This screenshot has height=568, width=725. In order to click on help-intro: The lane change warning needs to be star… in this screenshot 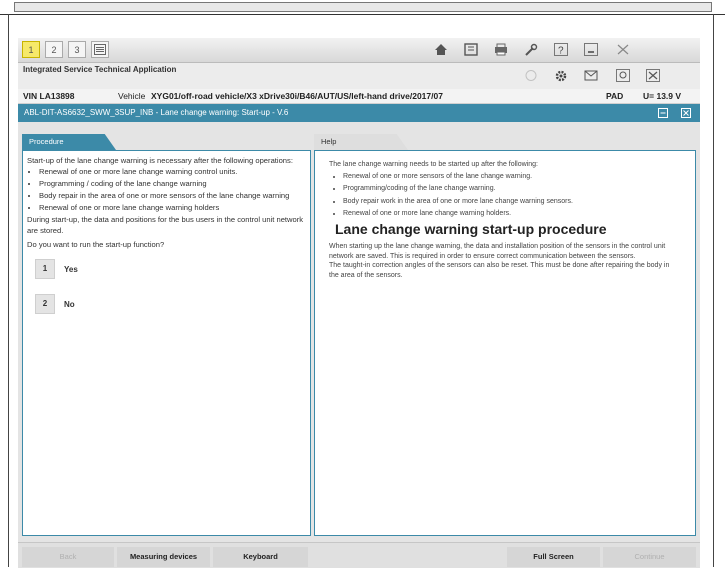, I will do `click(433, 164)`.